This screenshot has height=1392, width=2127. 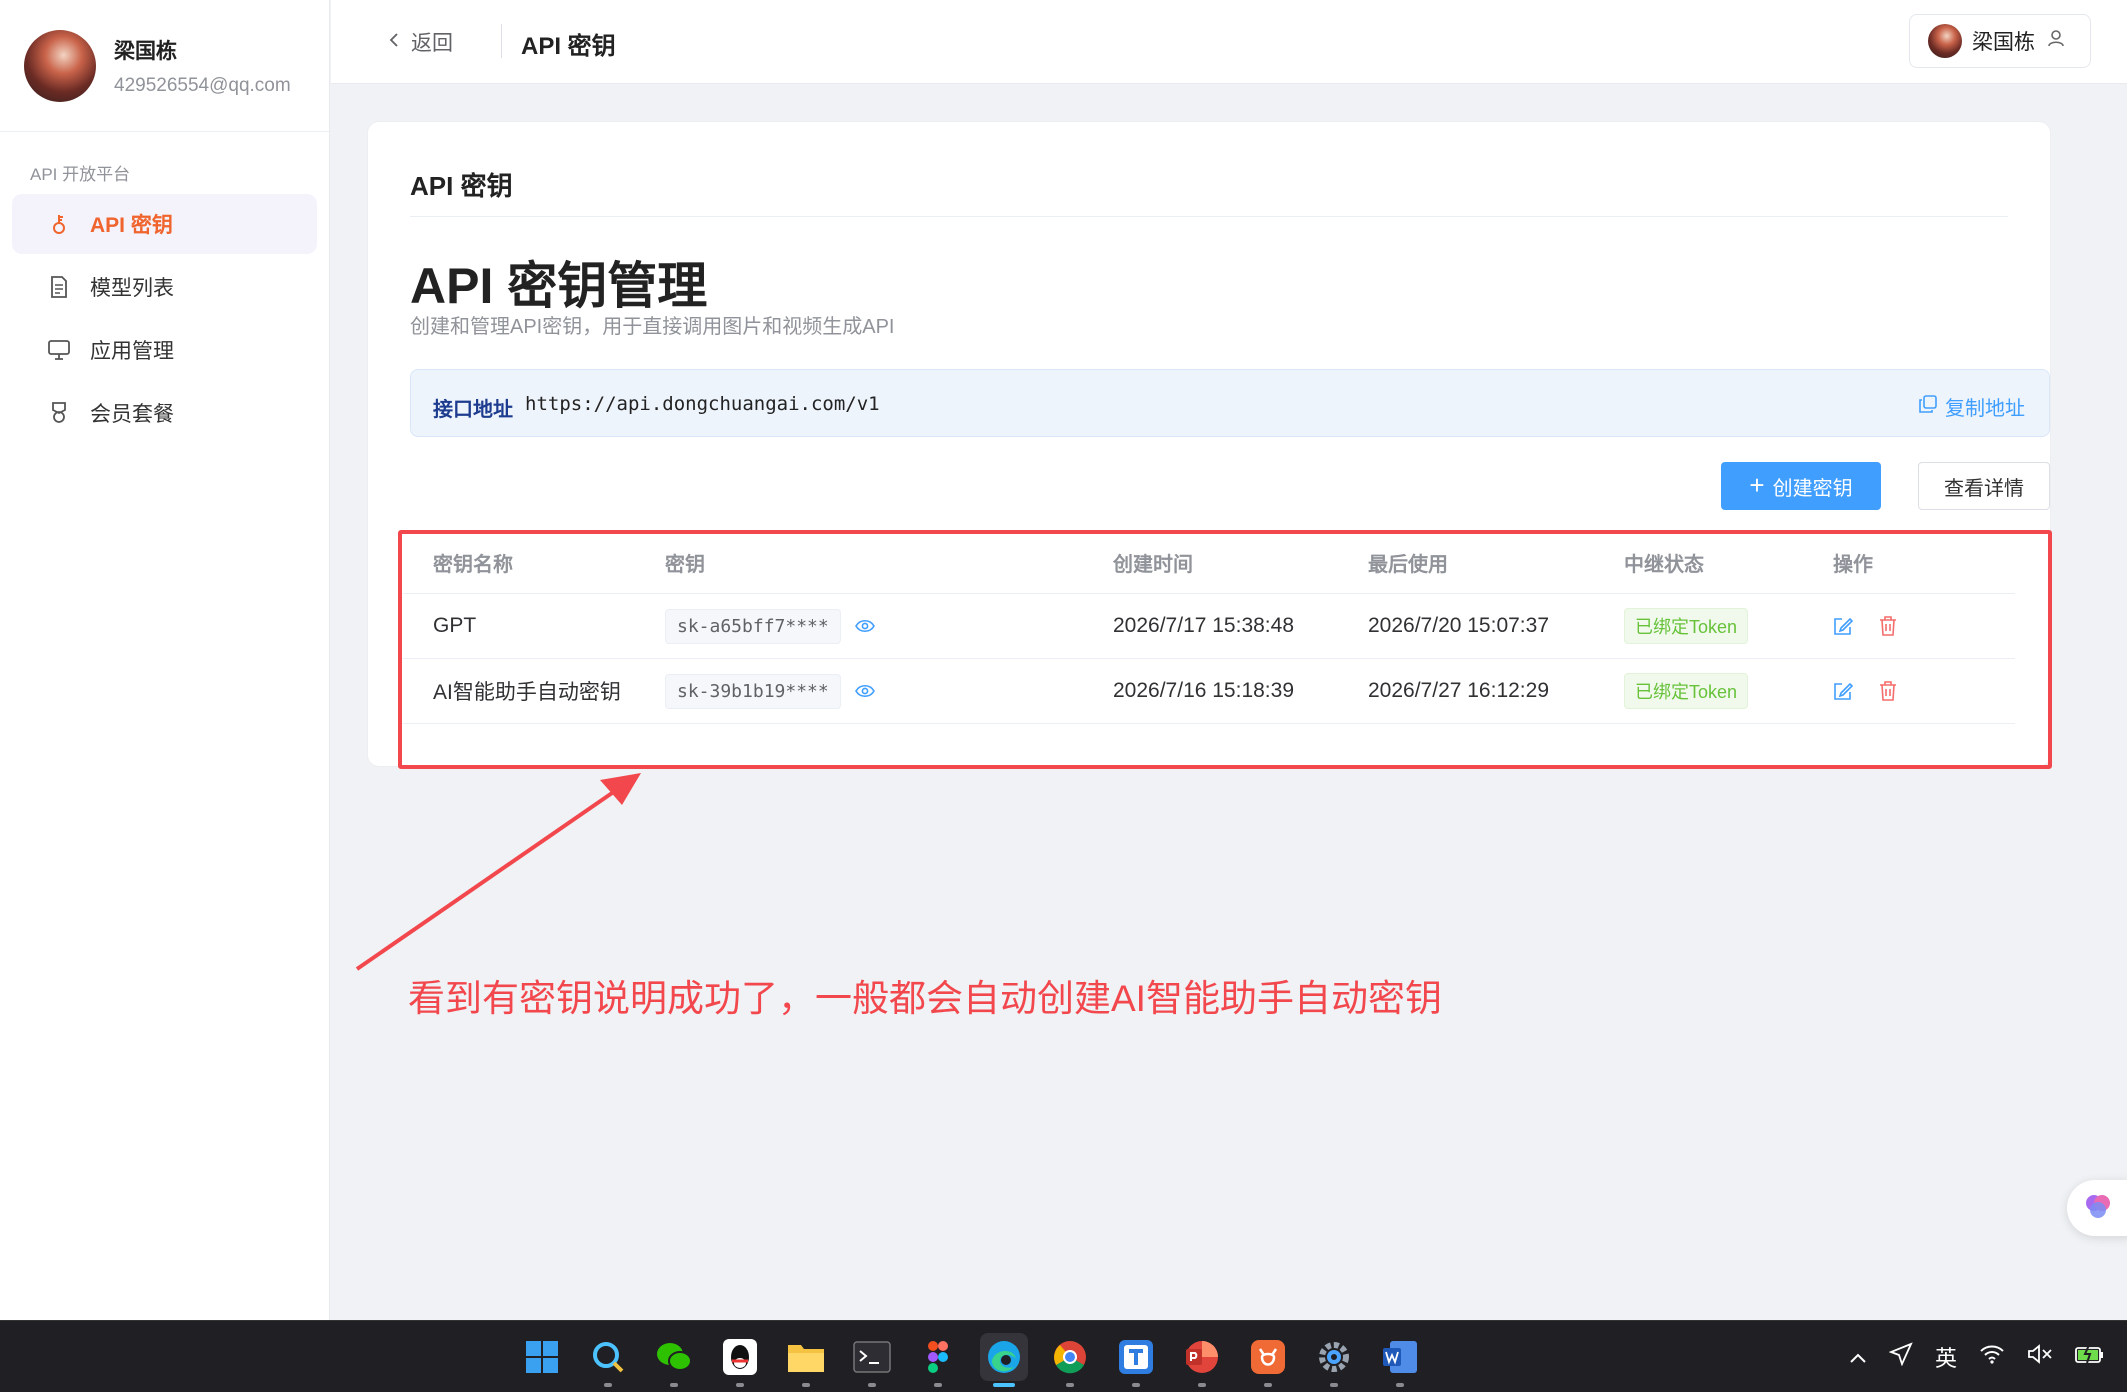 I want to click on battery-charging-icon, so click(x=2090, y=1357).